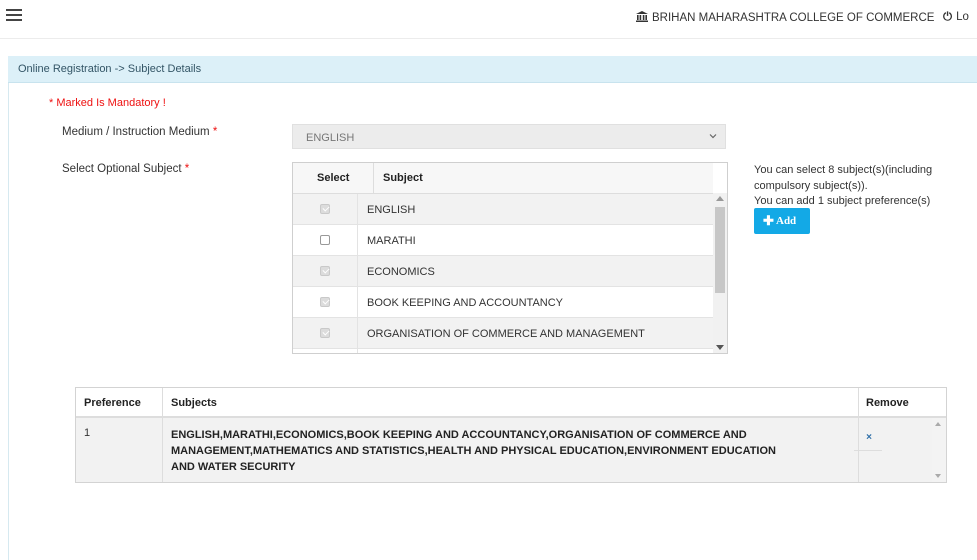  I want to click on plus-icon: ✚, so click(768, 220).